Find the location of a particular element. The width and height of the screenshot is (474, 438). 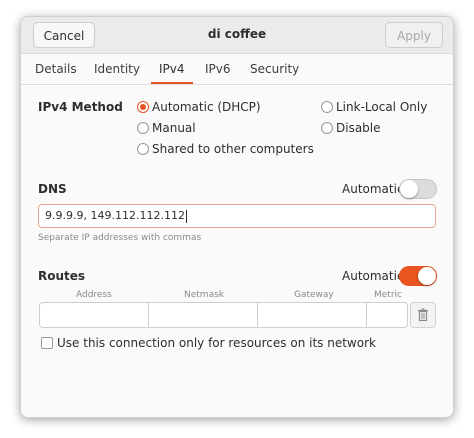

option-link-local-only-label: Link-Local Only is located at coordinates (381, 107).